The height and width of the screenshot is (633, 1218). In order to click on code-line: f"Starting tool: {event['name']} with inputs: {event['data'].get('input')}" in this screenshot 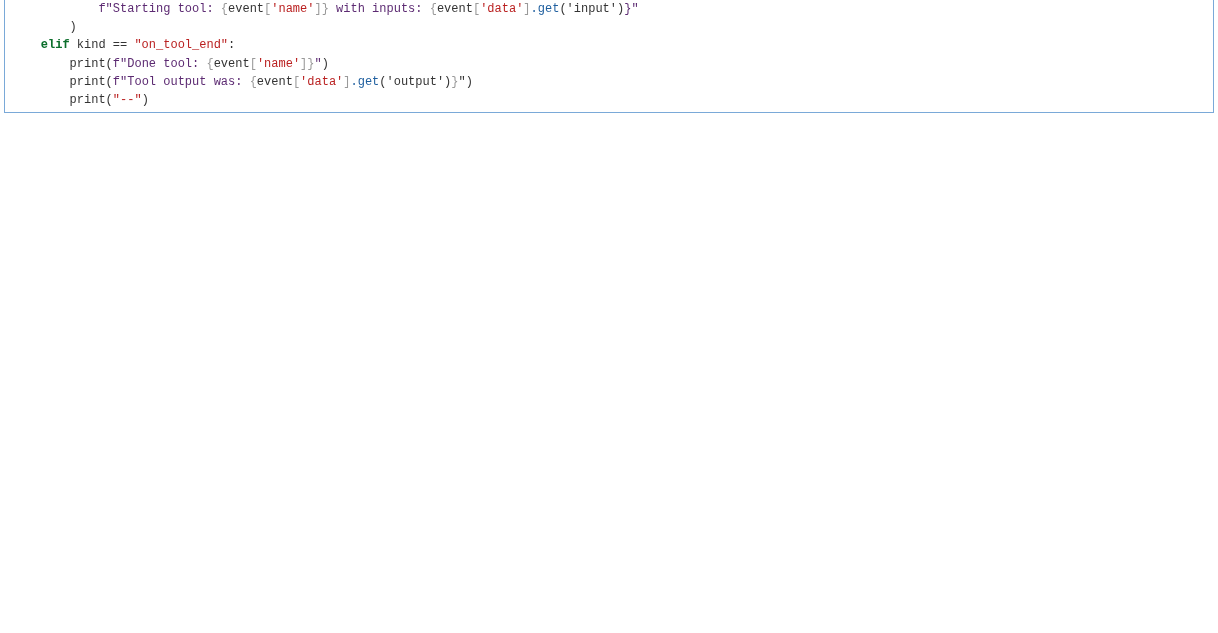, I will do `click(368, 9)`.